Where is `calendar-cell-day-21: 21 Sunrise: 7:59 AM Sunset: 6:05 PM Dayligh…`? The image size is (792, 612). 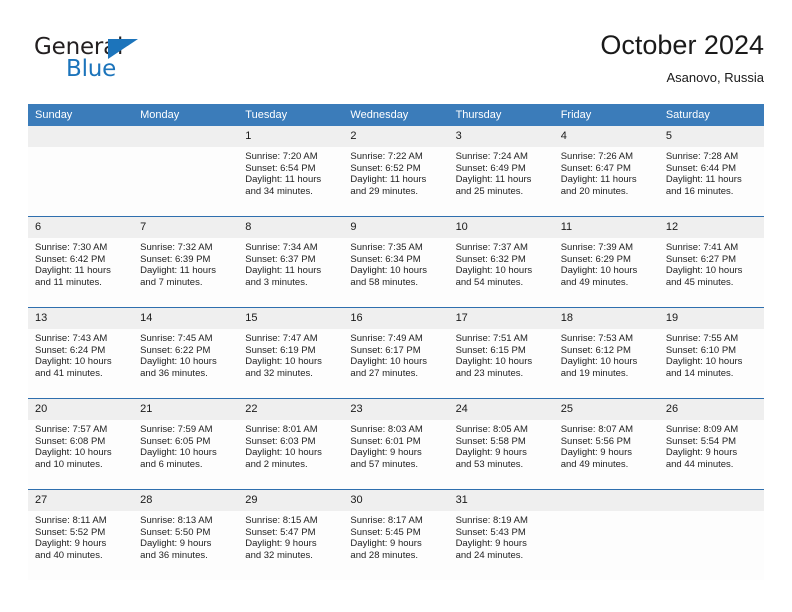
calendar-cell-day-21: 21 Sunrise: 7:59 AM Sunset: 6:05 PM Dayligh… is located at coordinates (186, 444).